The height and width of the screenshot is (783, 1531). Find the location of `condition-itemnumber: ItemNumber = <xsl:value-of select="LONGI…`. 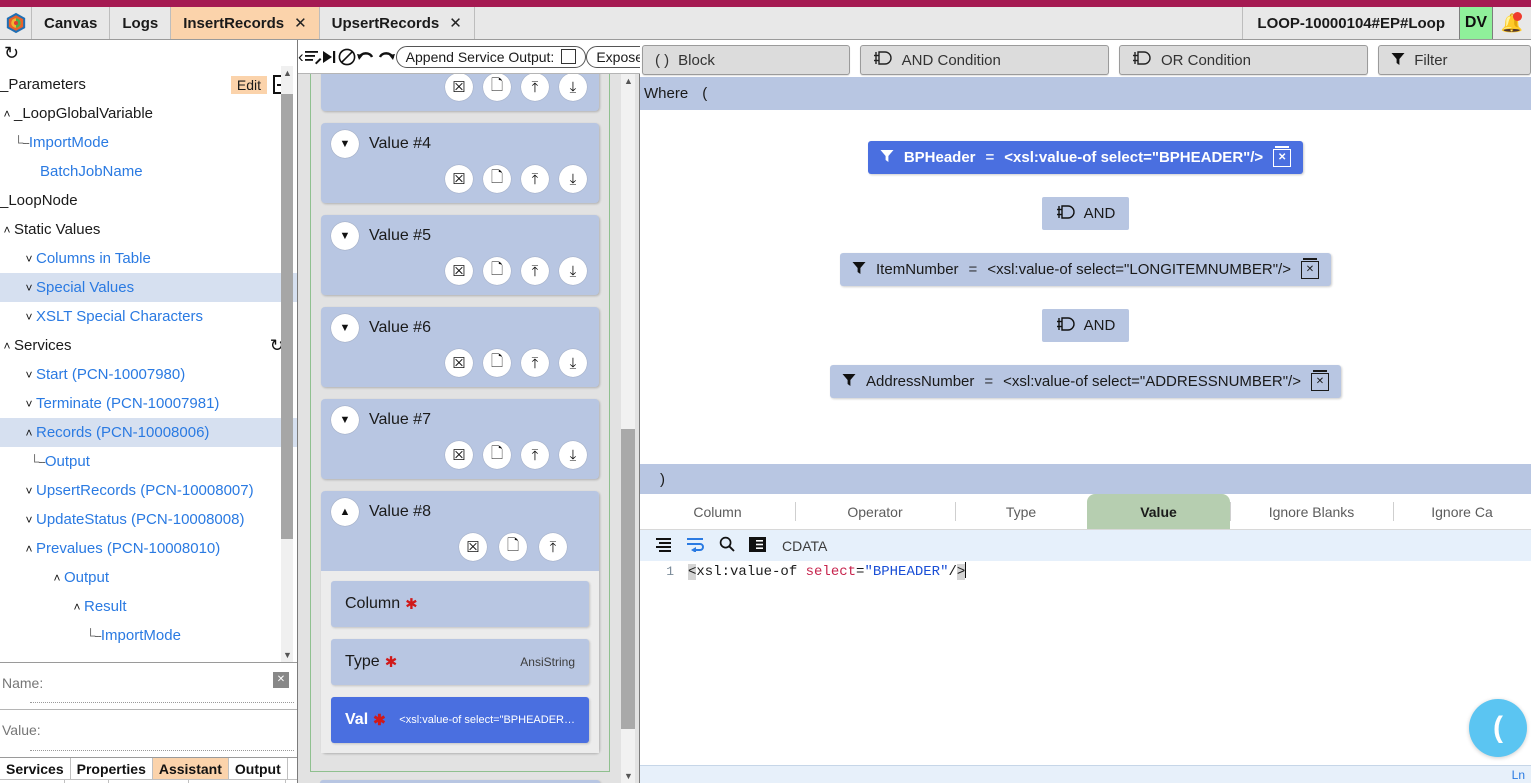

condition-itemnumber: ItemNumber = <xsl:value-of select="LONGI… is located at coordinates (1085, 269).